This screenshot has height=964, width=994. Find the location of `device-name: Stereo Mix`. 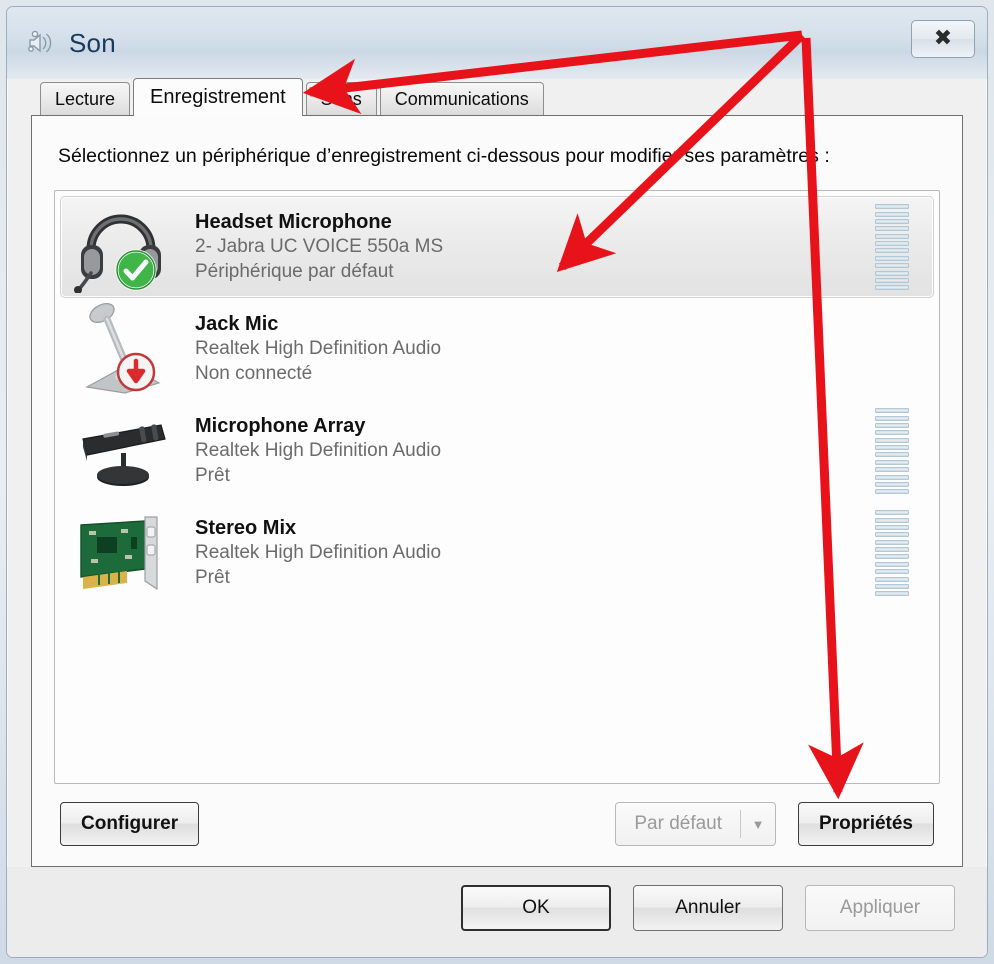

device-name: Stereo Mix is located at coordinates (246, 528).